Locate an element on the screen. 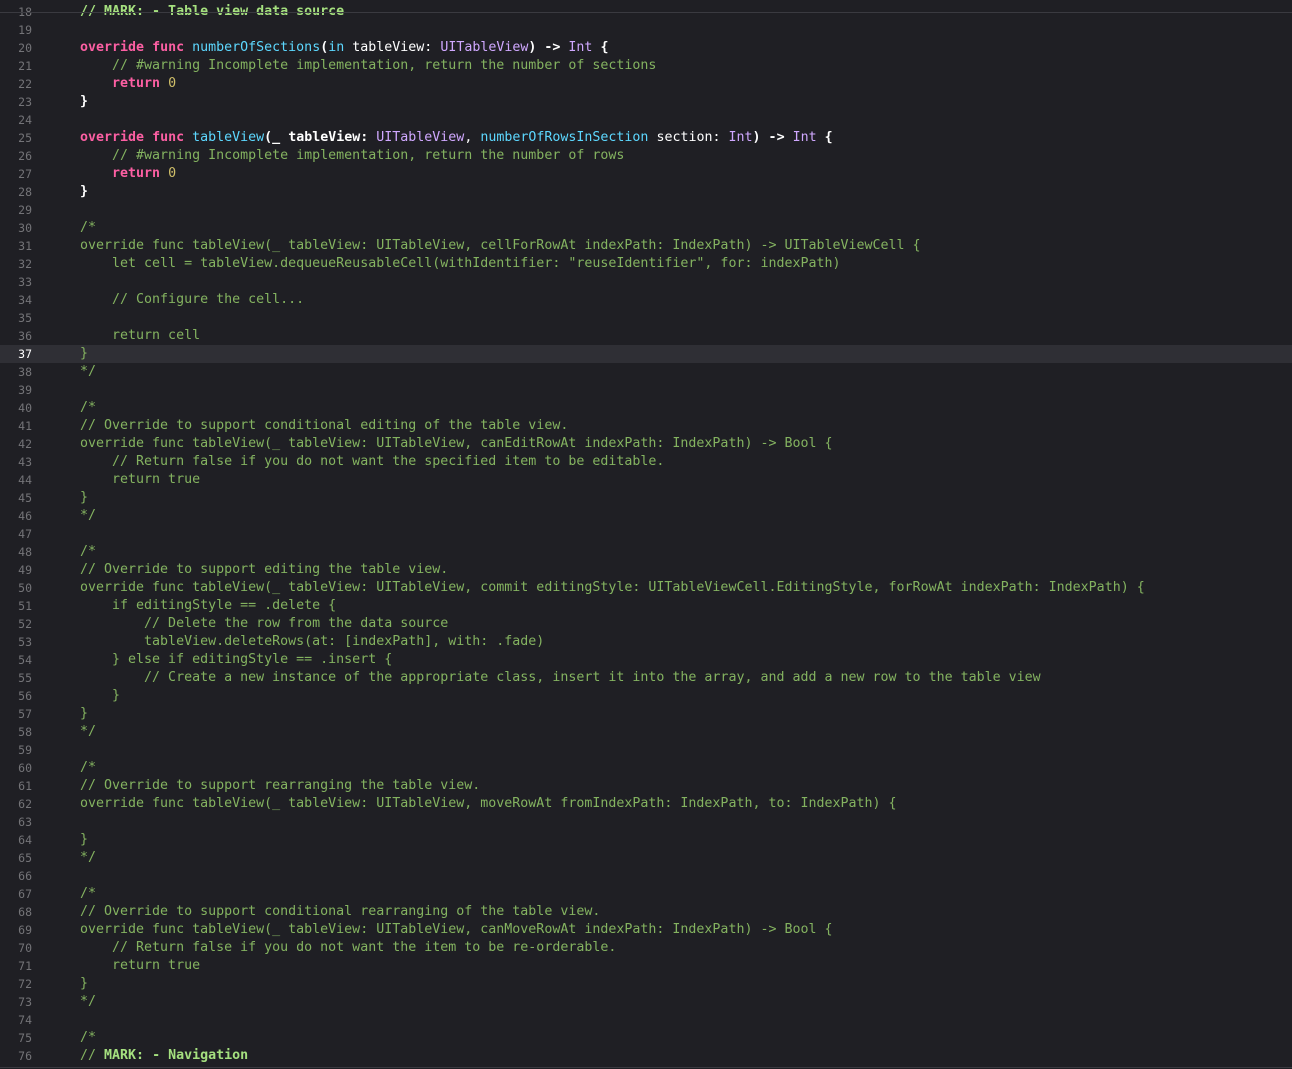 This screenshot has height=1069, width=1292. line-number: 38 is located at coordinates (25, 372).